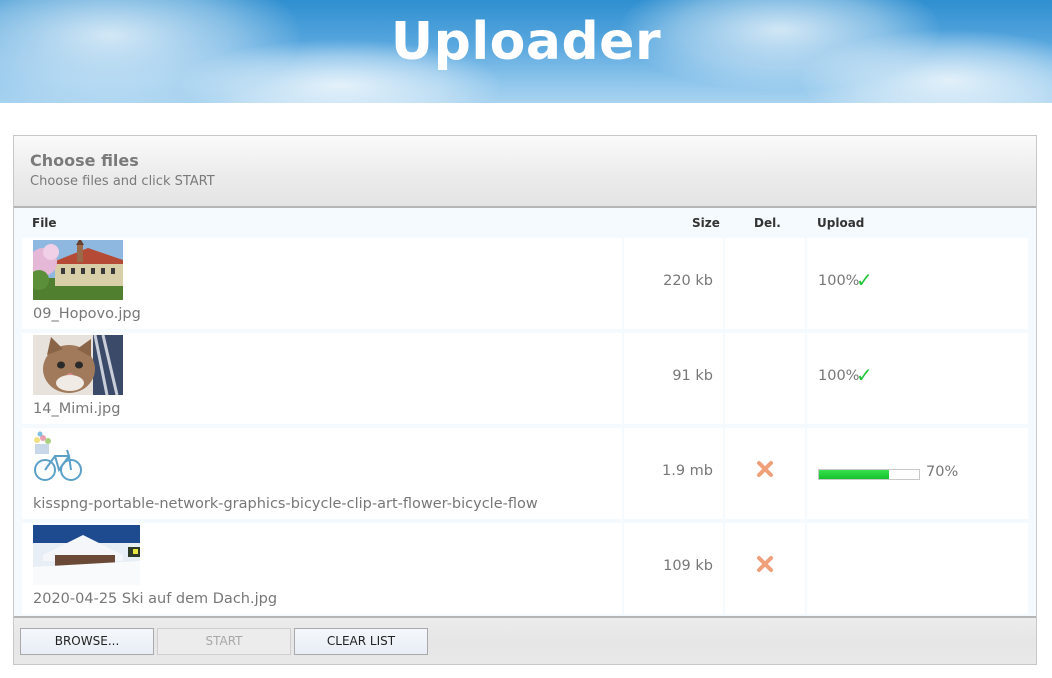 This screenshot has width=1052, height=678. What do you see at coordinates (322, 378) in the screenshot?
I see `file-cell: 14_Mimi.jpg` at bounding box center [322, 378].